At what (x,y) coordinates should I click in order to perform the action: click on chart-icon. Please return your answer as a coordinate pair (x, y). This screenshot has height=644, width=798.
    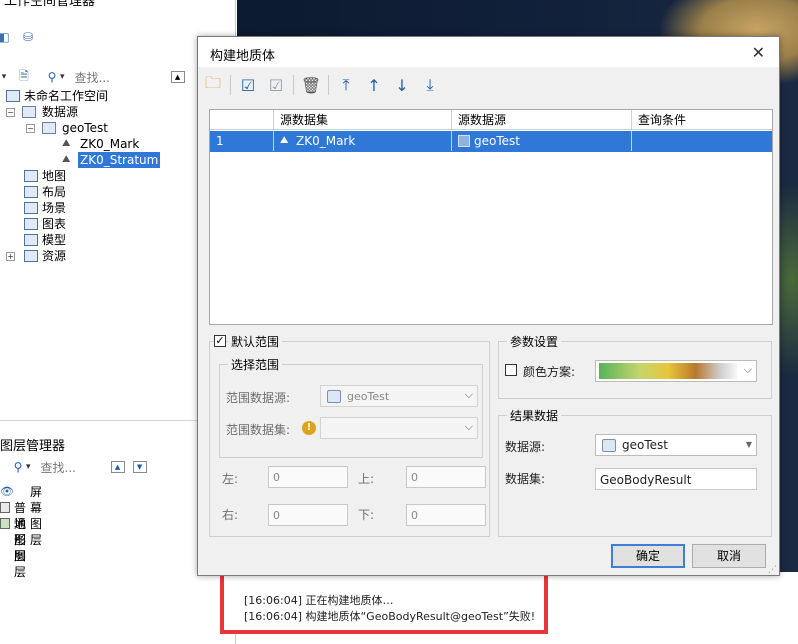
    Looking at the image, I should click on (31, 224).